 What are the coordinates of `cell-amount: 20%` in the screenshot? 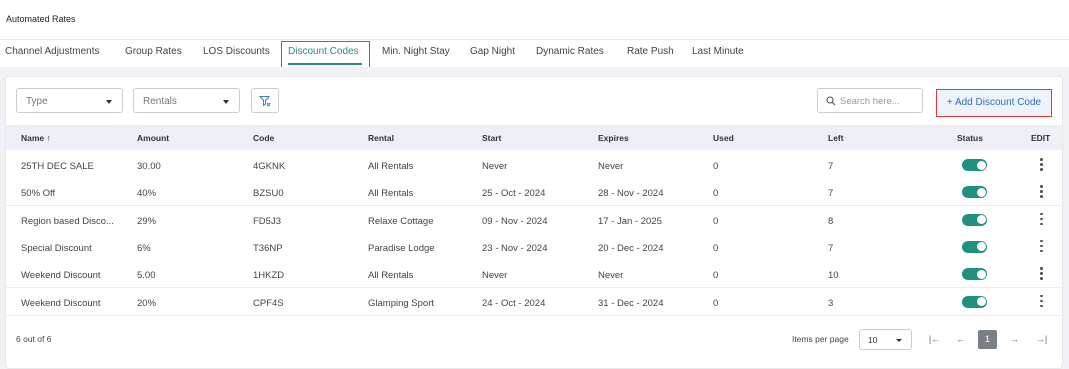 It's located at (147, 303).